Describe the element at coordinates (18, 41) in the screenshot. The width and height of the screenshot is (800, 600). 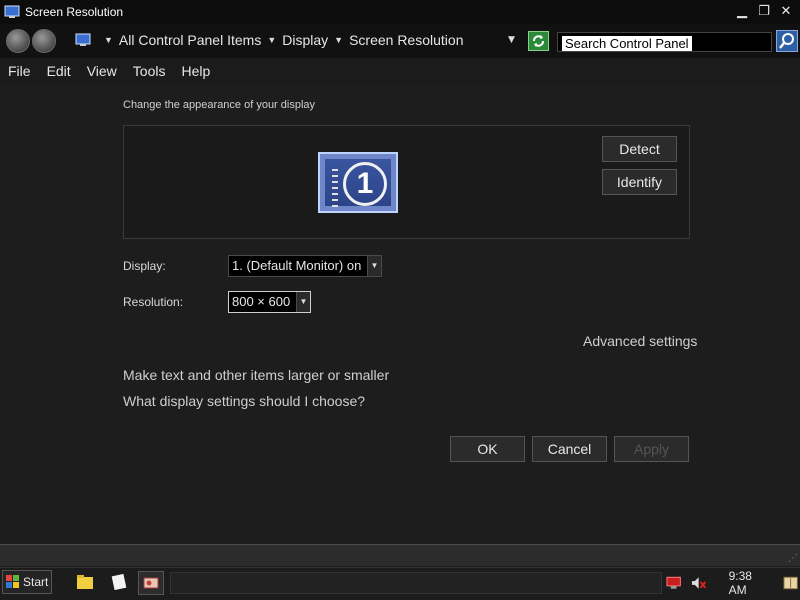
I see `back-button` at that location.